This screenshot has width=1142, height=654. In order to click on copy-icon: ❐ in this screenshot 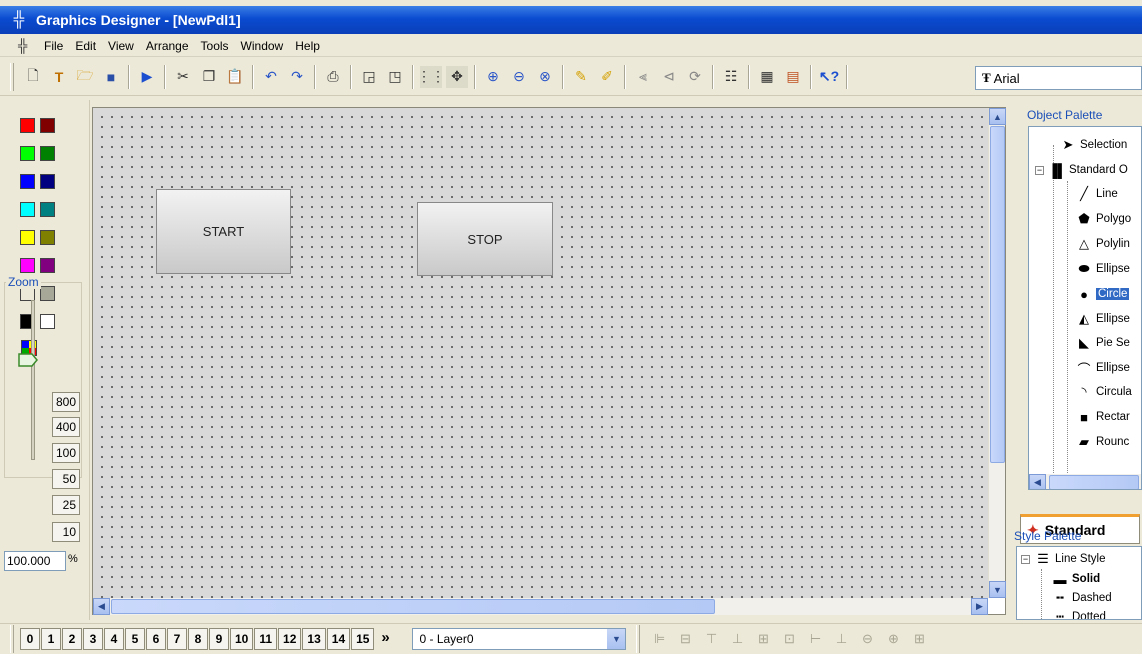, I will do `click(209, 77)`.